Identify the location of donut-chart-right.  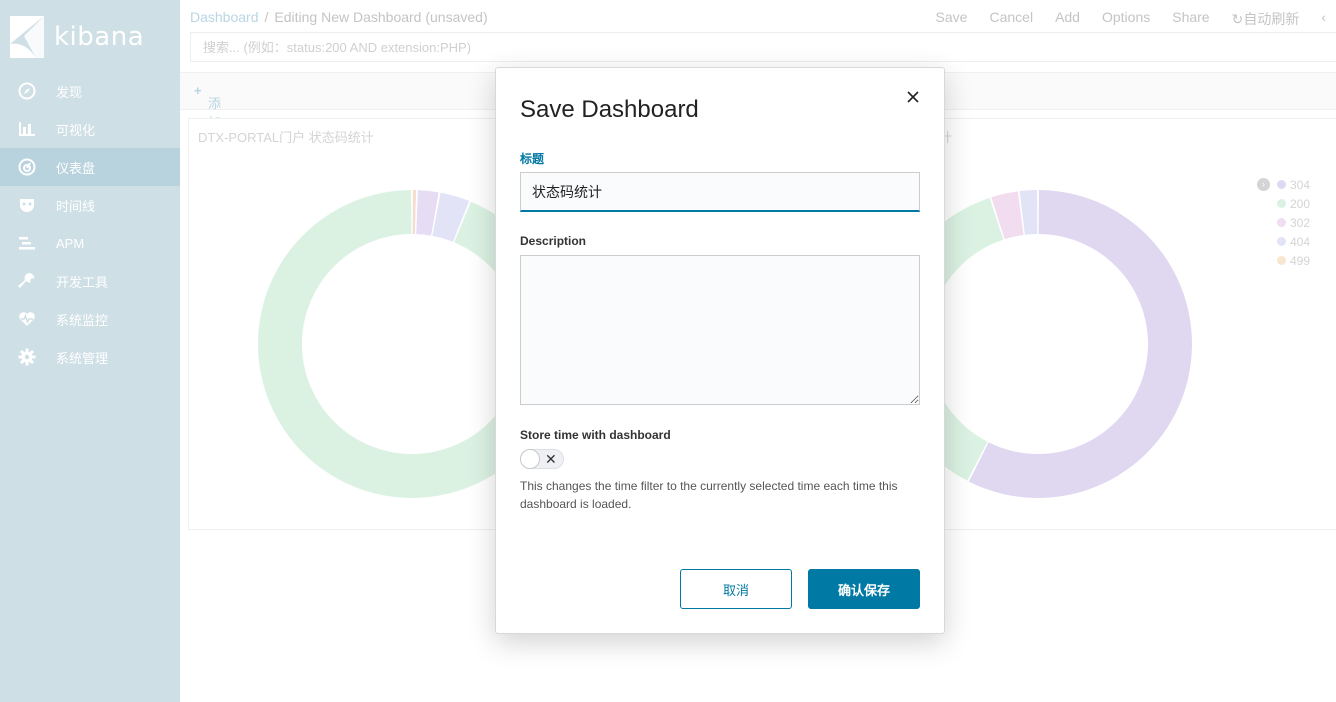
(1038, 344).